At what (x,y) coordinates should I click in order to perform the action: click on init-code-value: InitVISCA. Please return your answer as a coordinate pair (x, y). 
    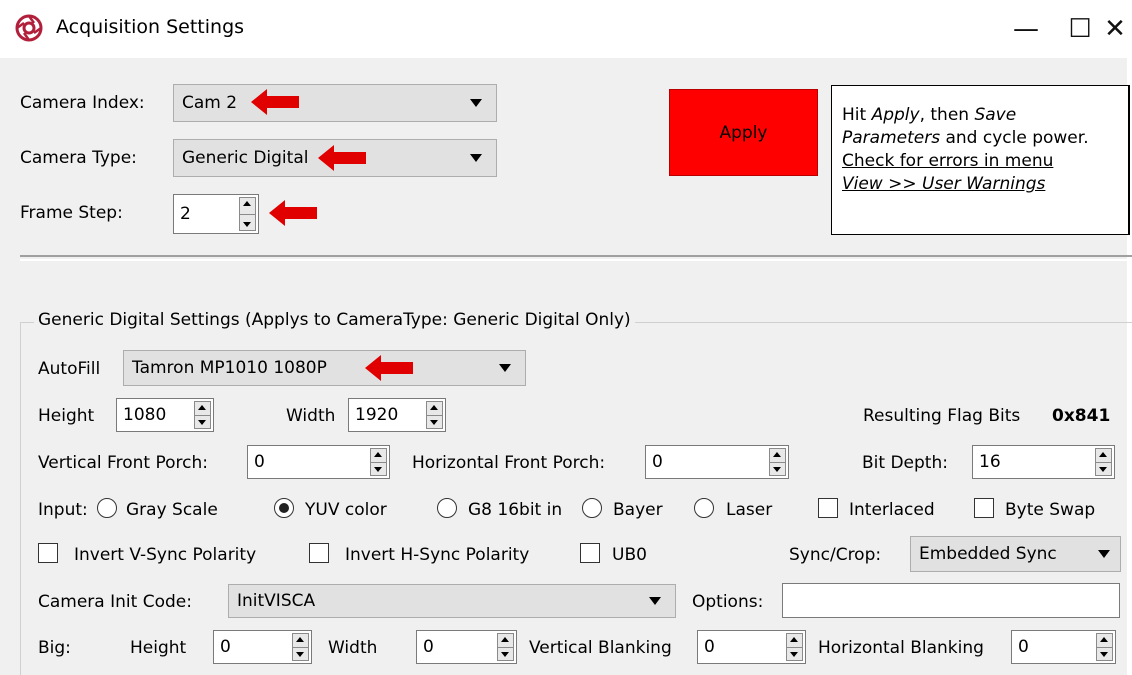
    Looking at the image, I should click on (276, 601).